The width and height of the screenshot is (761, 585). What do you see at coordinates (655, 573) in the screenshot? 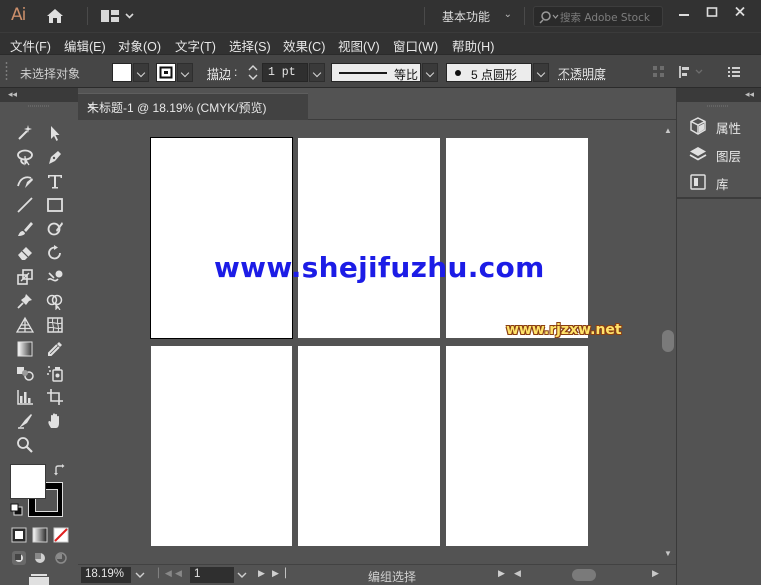
I see `scroll-right-icon: ▶` at bounding box center [655, 573].